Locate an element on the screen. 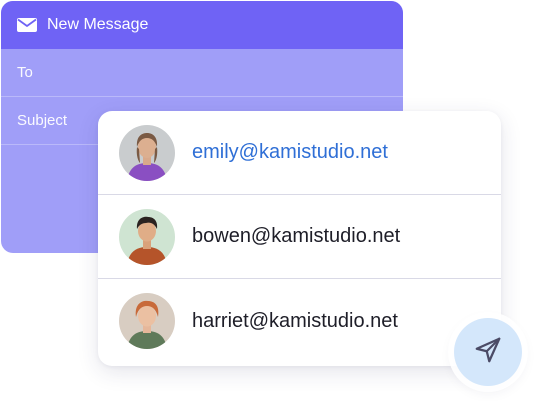  send-button is located at coordinates (488, 352).